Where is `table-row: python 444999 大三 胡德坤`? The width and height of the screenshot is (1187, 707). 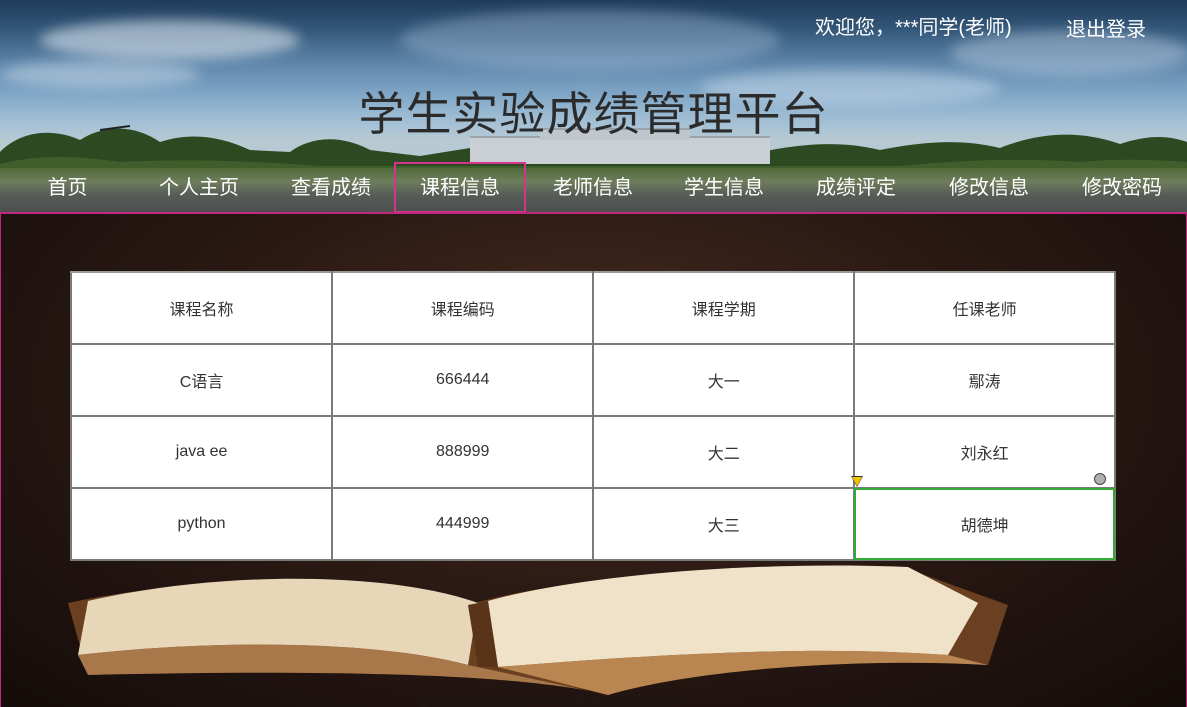
table-row: python 444999 大三 胡德坤 is located at coordinates (592, 524).